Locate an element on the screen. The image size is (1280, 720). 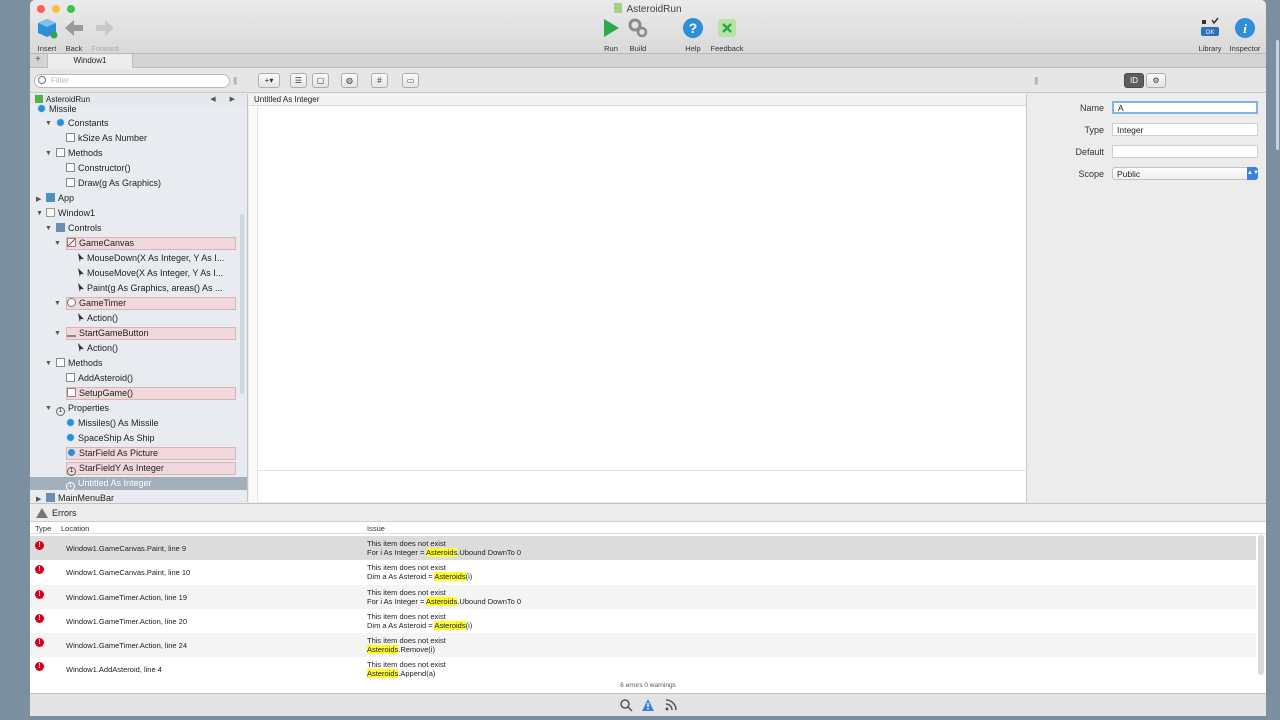
name-row: Name A is located at coordinates (1147, 108).